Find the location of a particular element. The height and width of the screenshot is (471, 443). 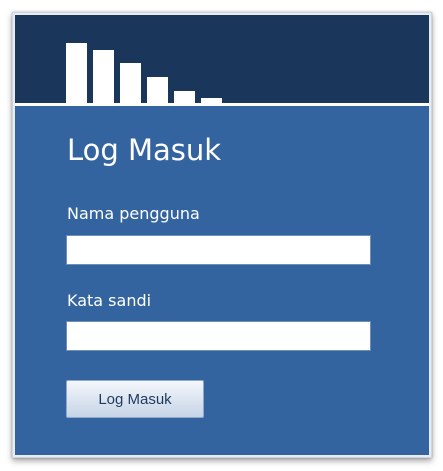

password-input is located at coordinates (218, 336).